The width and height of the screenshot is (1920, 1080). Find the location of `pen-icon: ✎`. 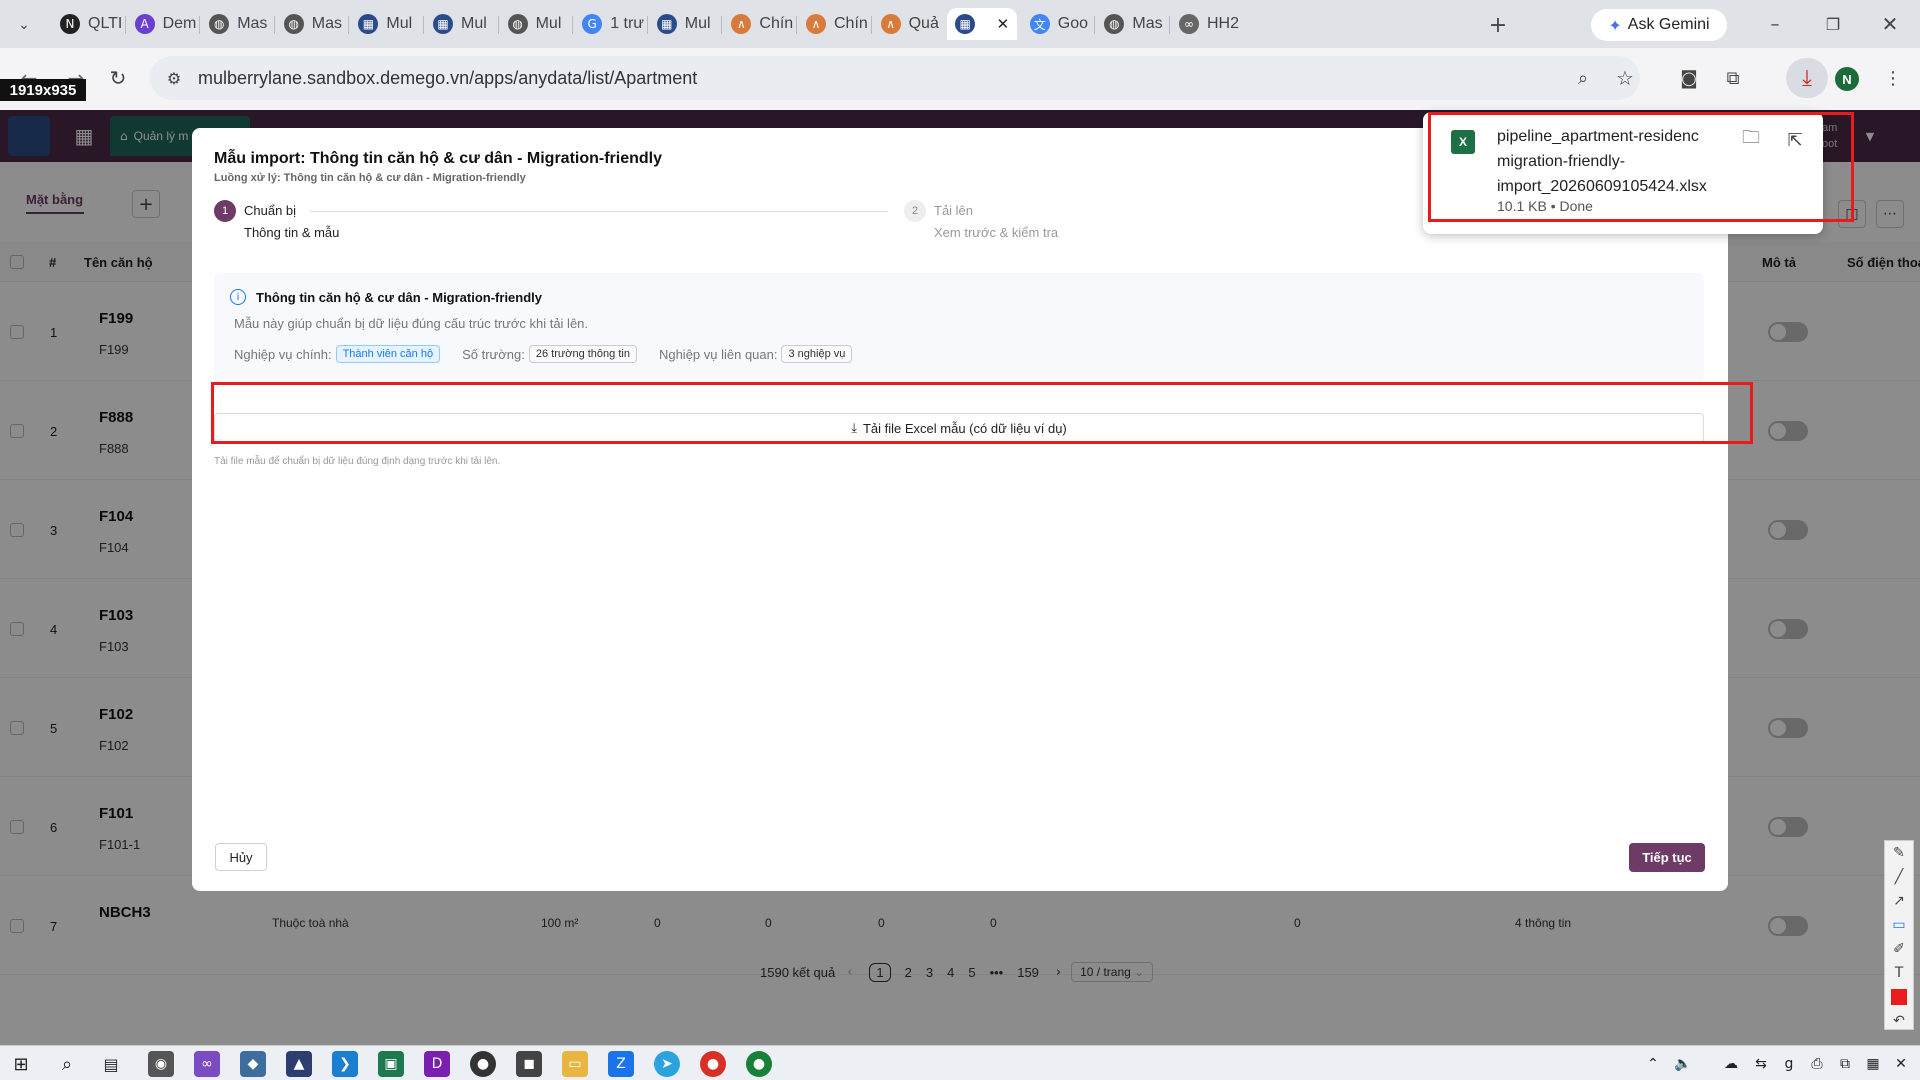

pen-icon: ✎ is located at coordinates (1899, 853).